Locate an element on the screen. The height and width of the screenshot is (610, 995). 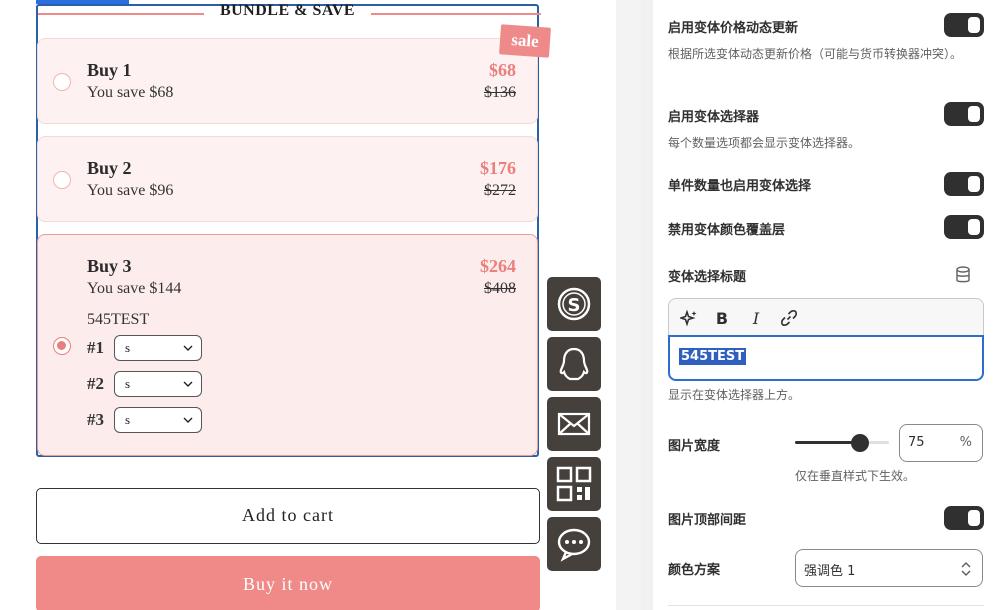
picker-title-editor: B I 545TEST is located at coordinates (826, 340).